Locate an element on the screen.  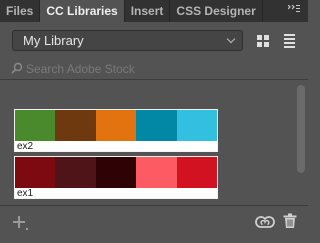
library-dropdown: My Library is located at coordinates (127, 40).